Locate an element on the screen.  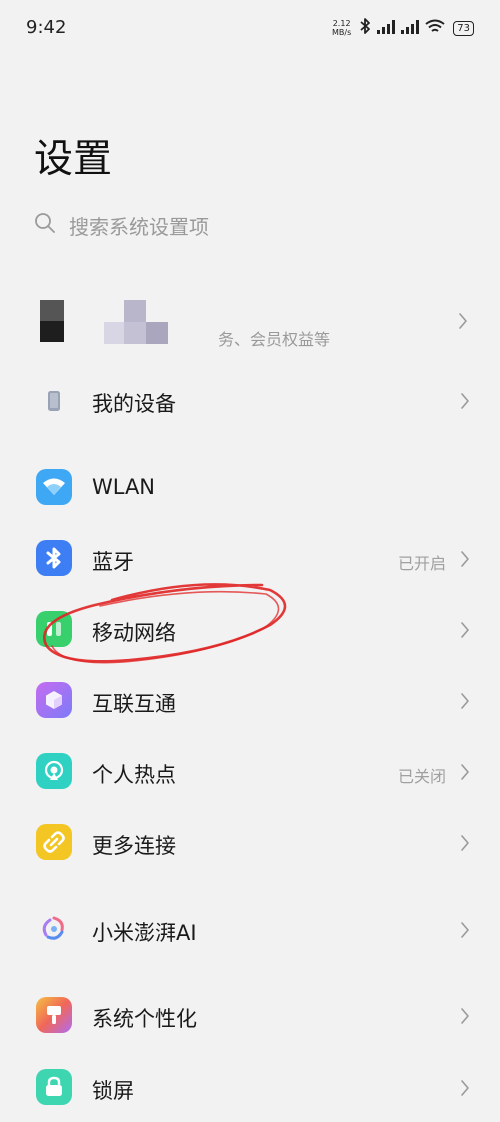
bluetooth-status-icon is located at coordinates (365, 28).